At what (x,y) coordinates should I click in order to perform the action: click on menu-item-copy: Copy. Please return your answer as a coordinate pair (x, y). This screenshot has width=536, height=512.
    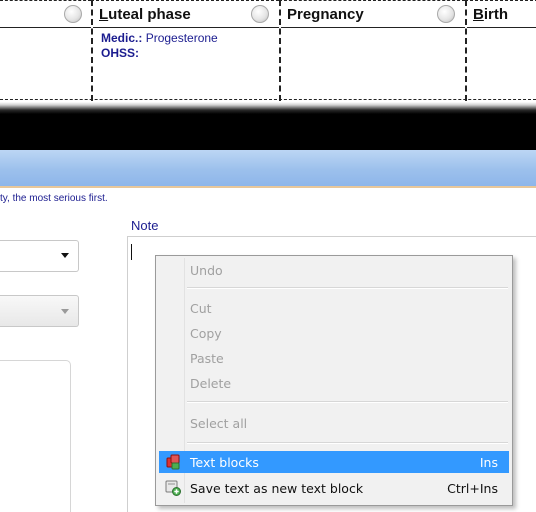
    Looking at the image, I should click on (334, 333).